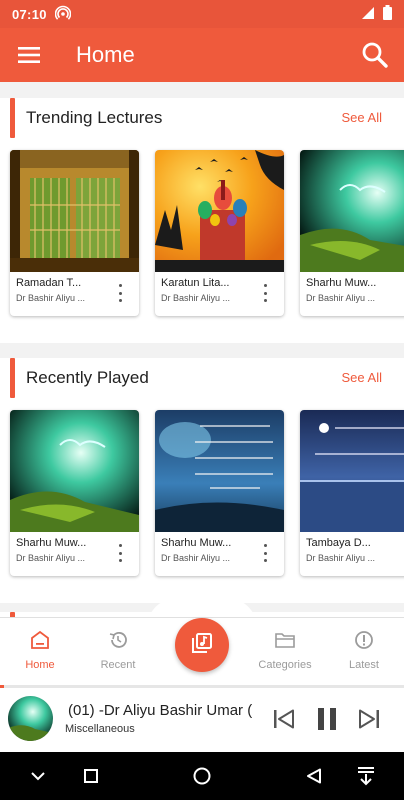  I want to click on nav-latest: Latest, so click(364, 650).